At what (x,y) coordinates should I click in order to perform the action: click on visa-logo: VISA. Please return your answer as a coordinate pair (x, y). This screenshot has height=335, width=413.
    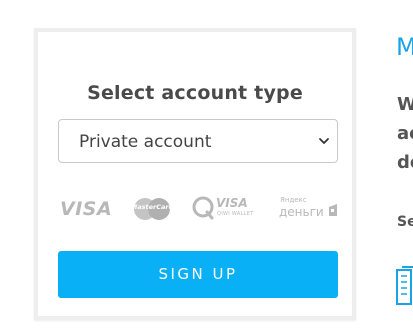
    Looking at the image, I should click on (86, 209).